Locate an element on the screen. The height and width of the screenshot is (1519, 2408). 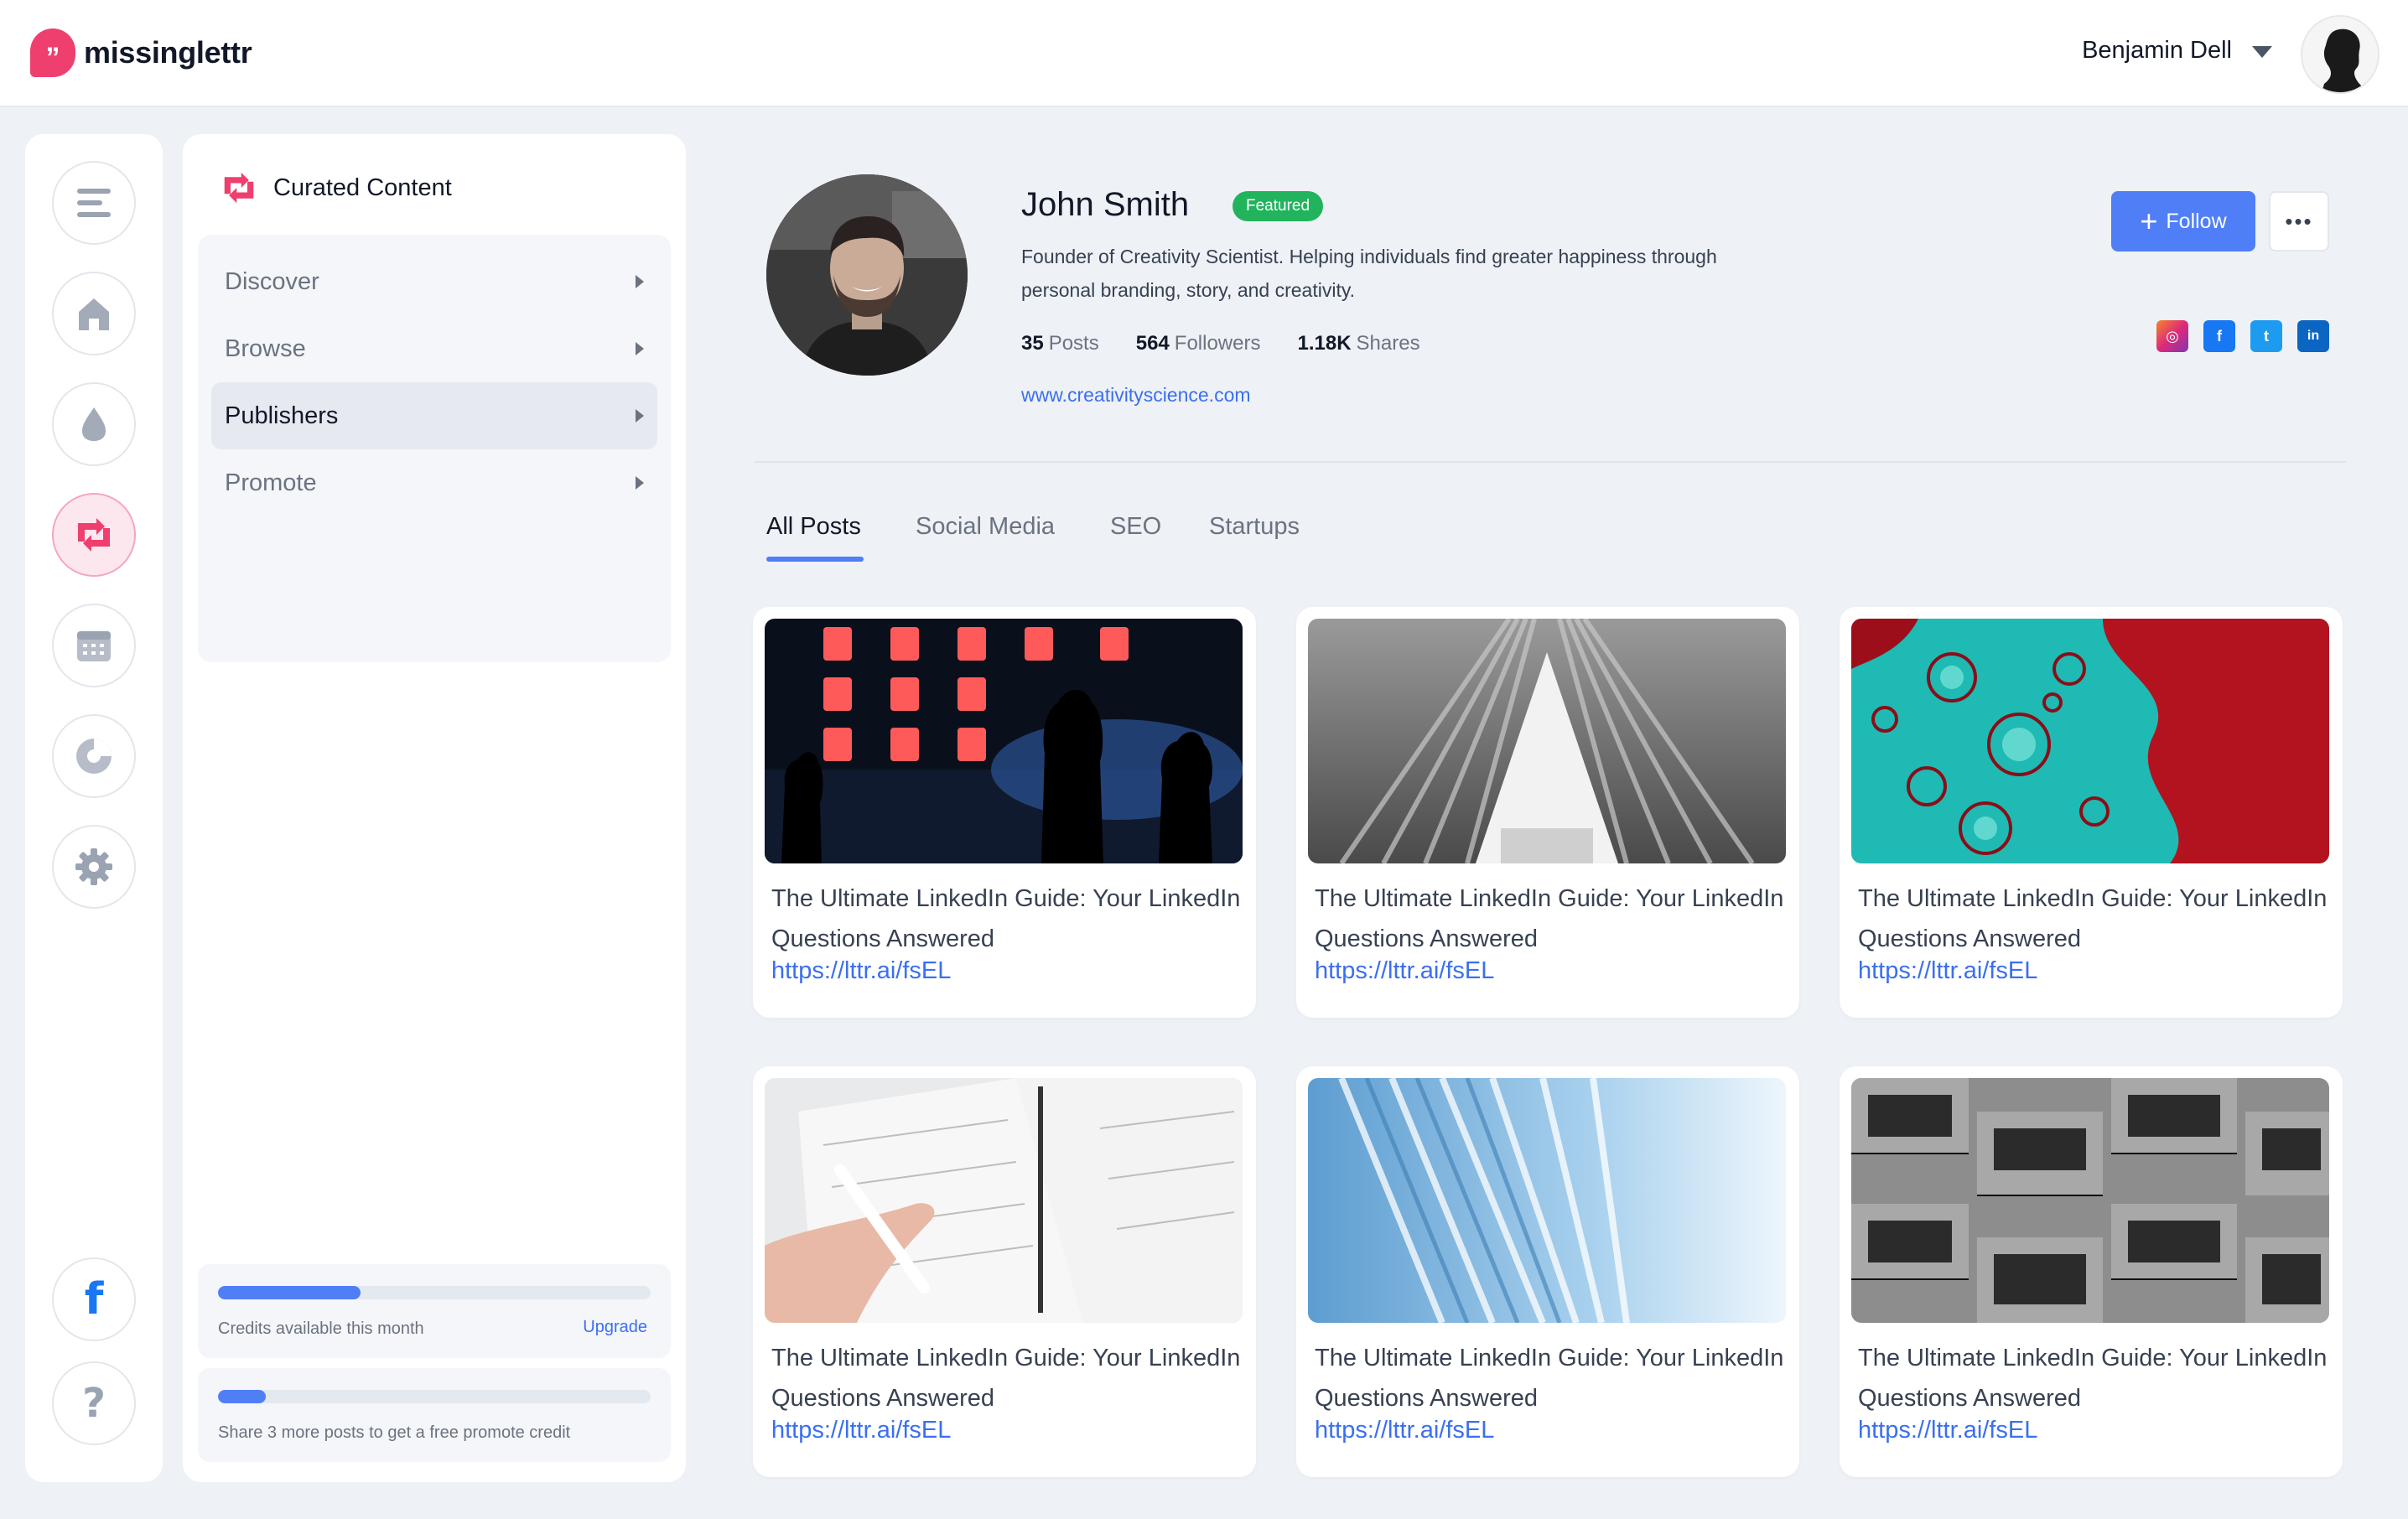
post-image-curtain is located at coordinates (1547, 1200).